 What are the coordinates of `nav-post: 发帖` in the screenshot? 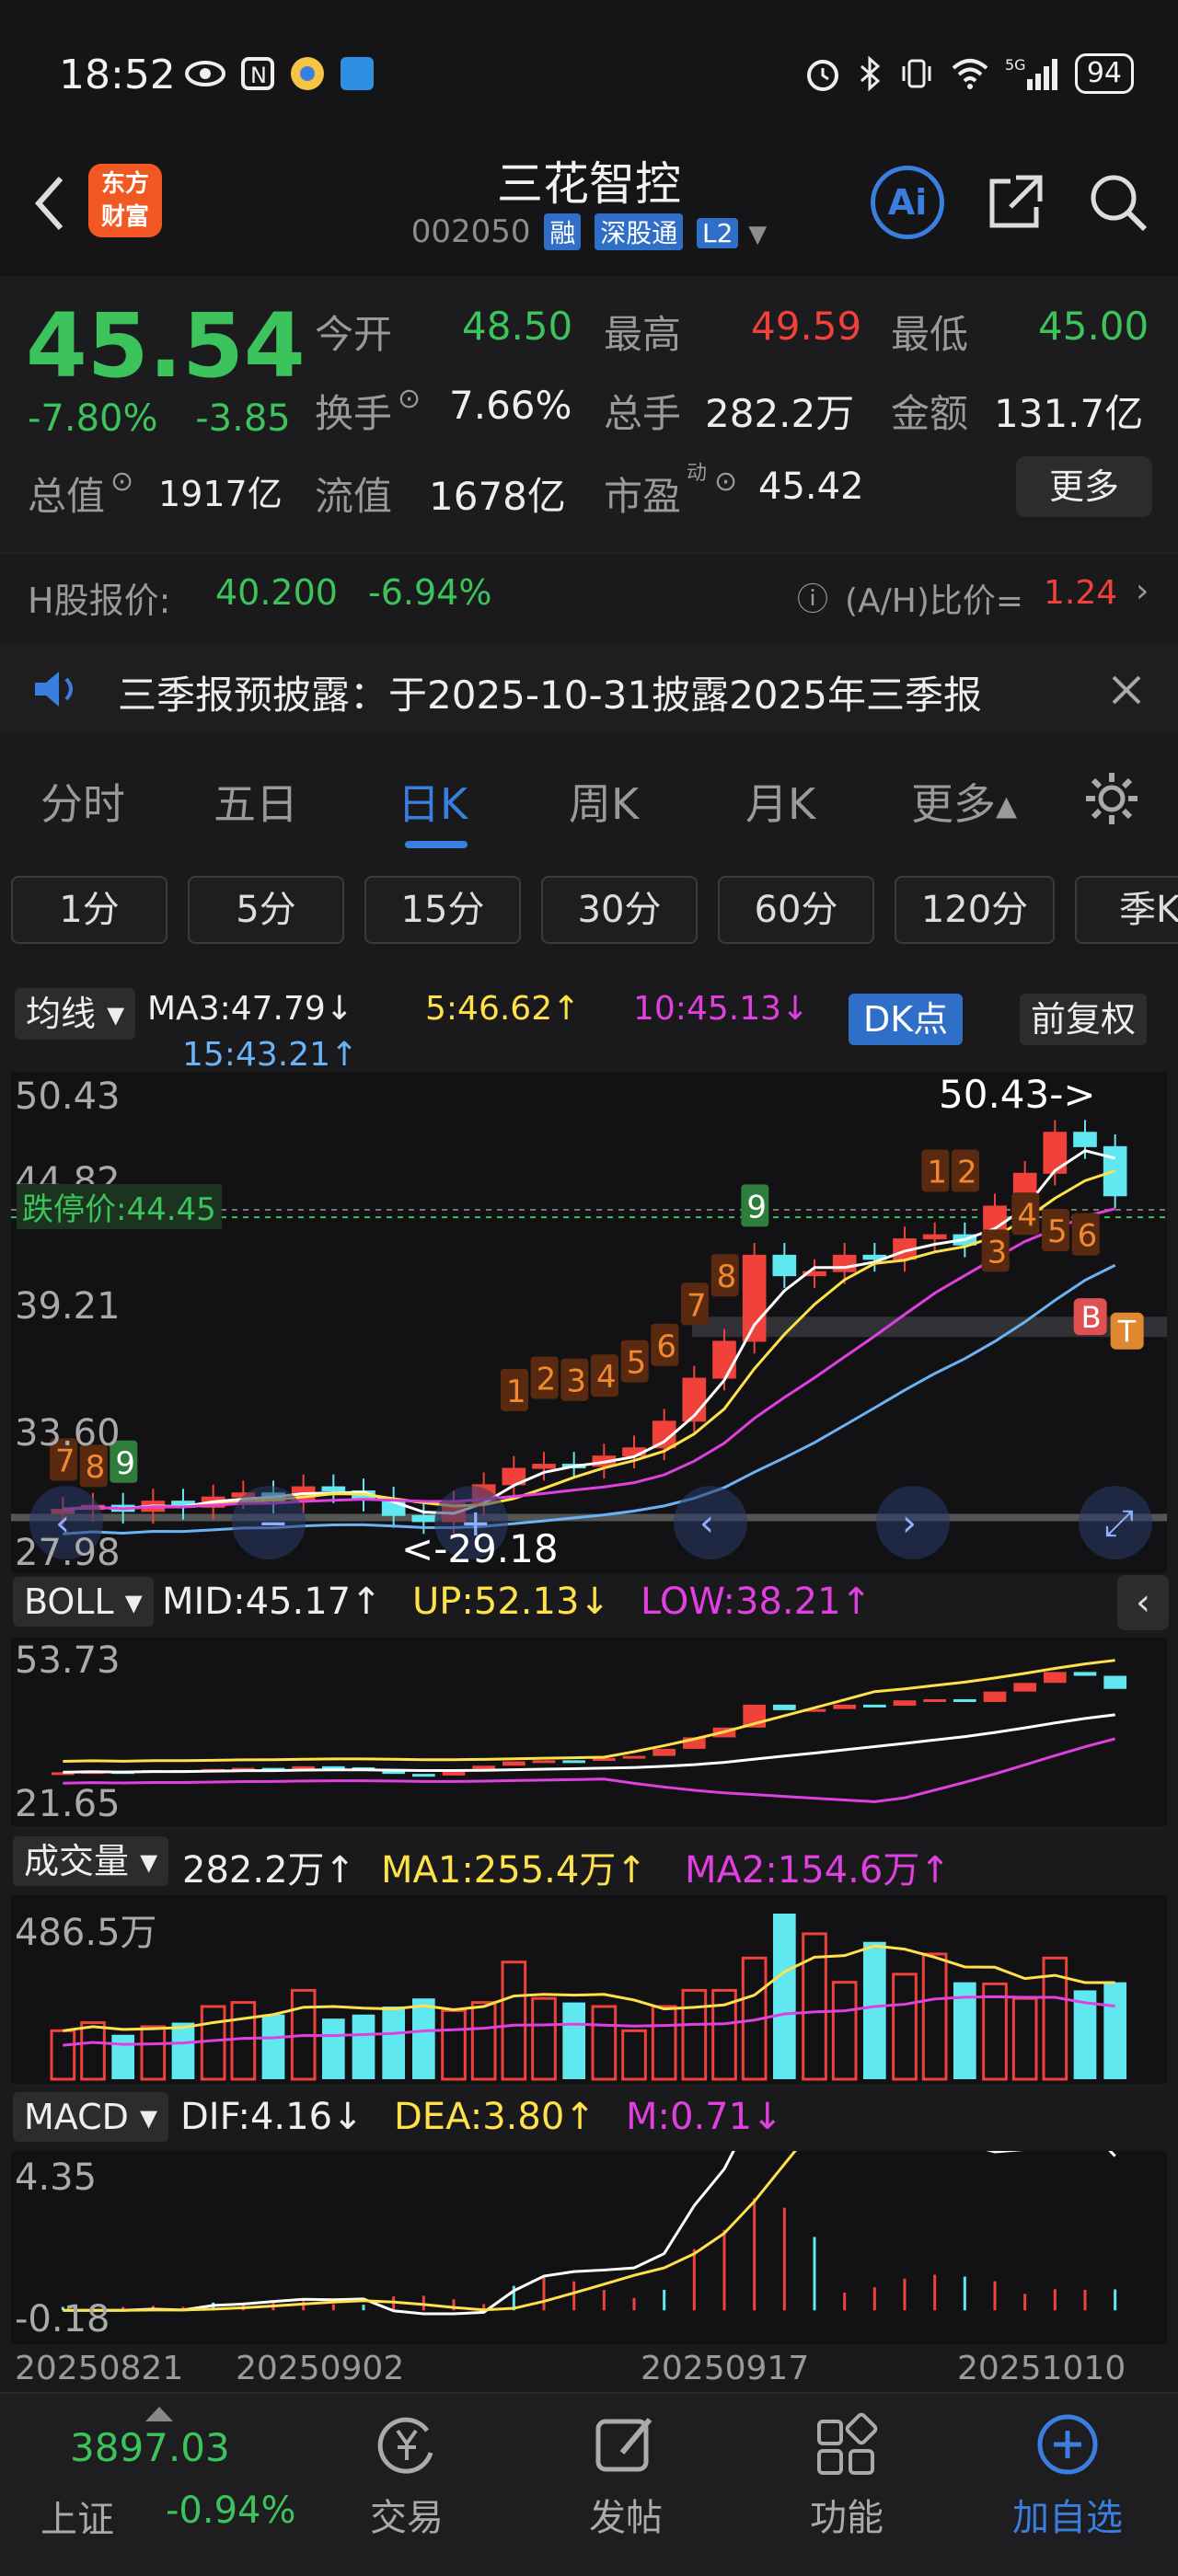 It's located at (626, 2476).